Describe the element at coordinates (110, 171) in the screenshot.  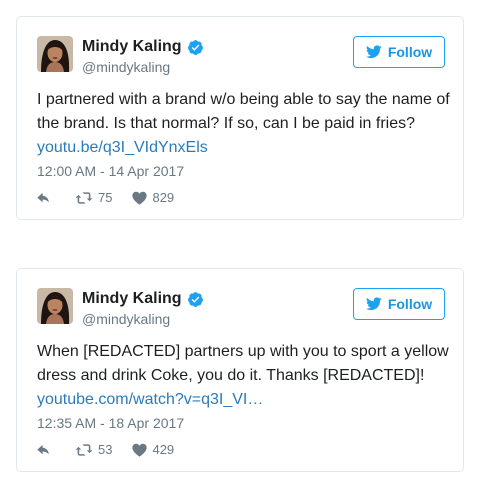
I see `tweet-timestamp: 12:00 AM - 14 Apr 2017` at that location.